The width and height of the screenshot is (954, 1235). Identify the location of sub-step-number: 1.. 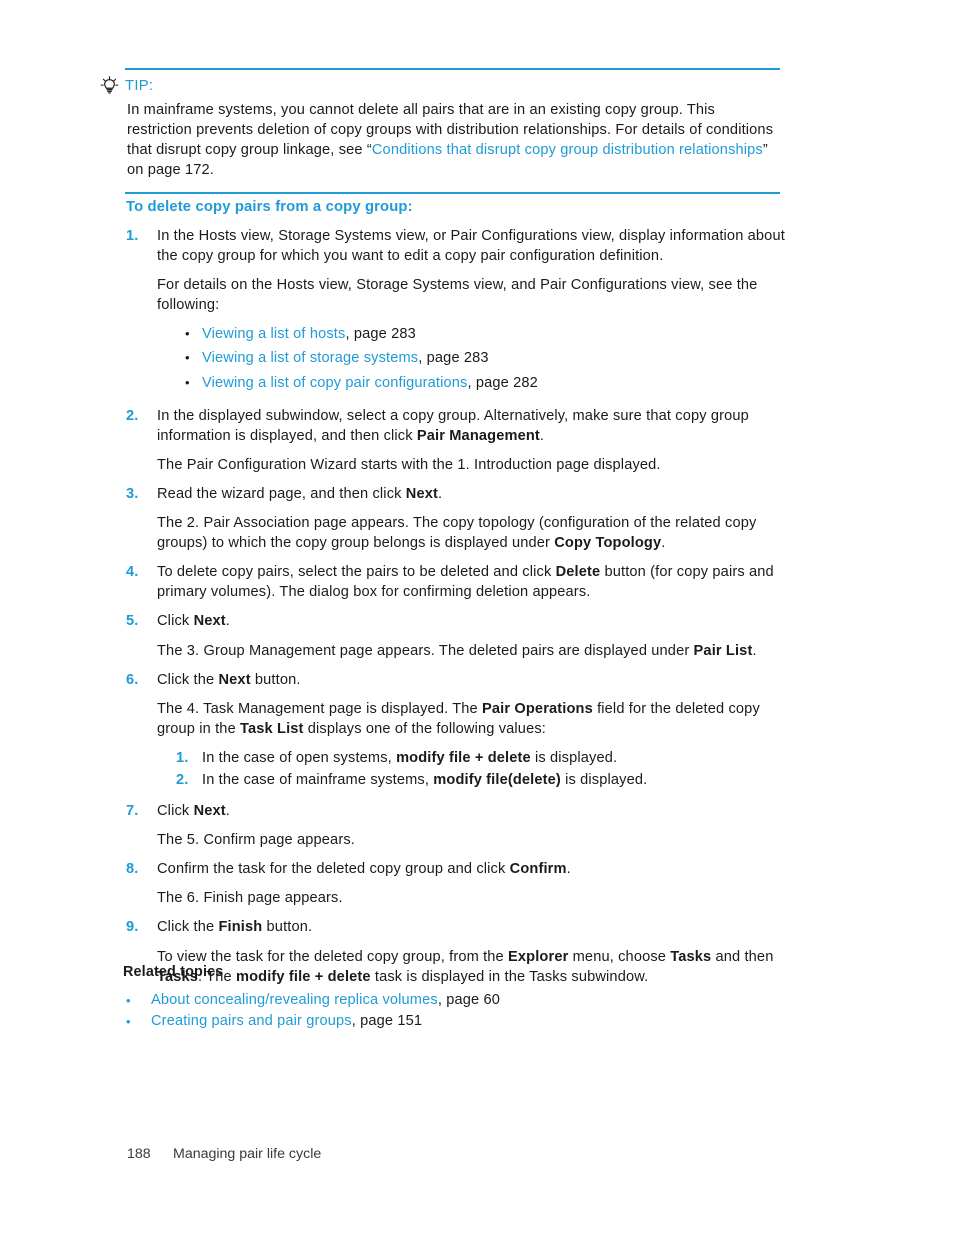
(182, 757).